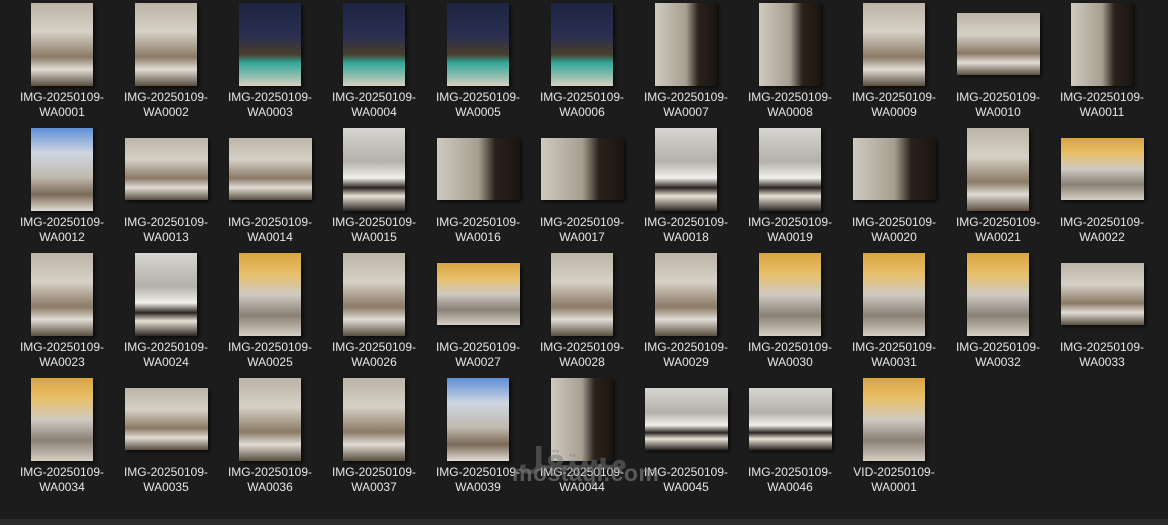 The height and width of the screenshot is (525, 1168). I want to click on file-item: IMG-20250109-WA0020, so click(894, 187).